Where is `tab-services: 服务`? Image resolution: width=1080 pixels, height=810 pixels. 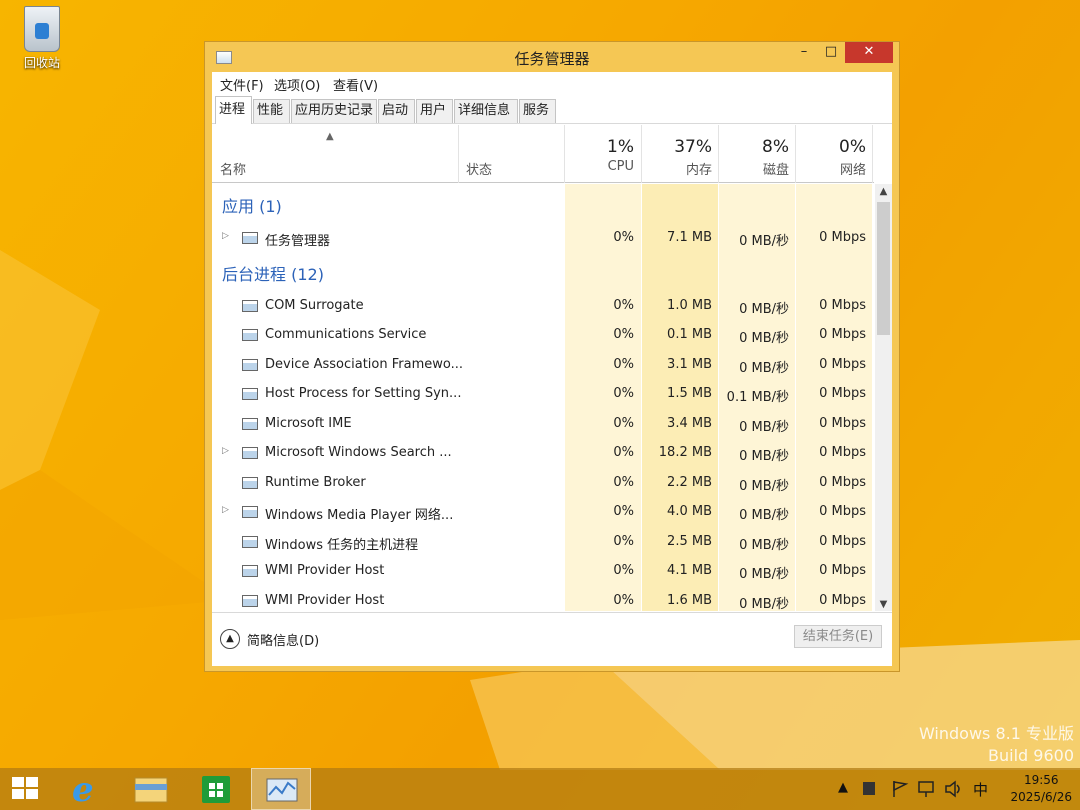 tab-services: 服务 is located at coordinates (537, 111).